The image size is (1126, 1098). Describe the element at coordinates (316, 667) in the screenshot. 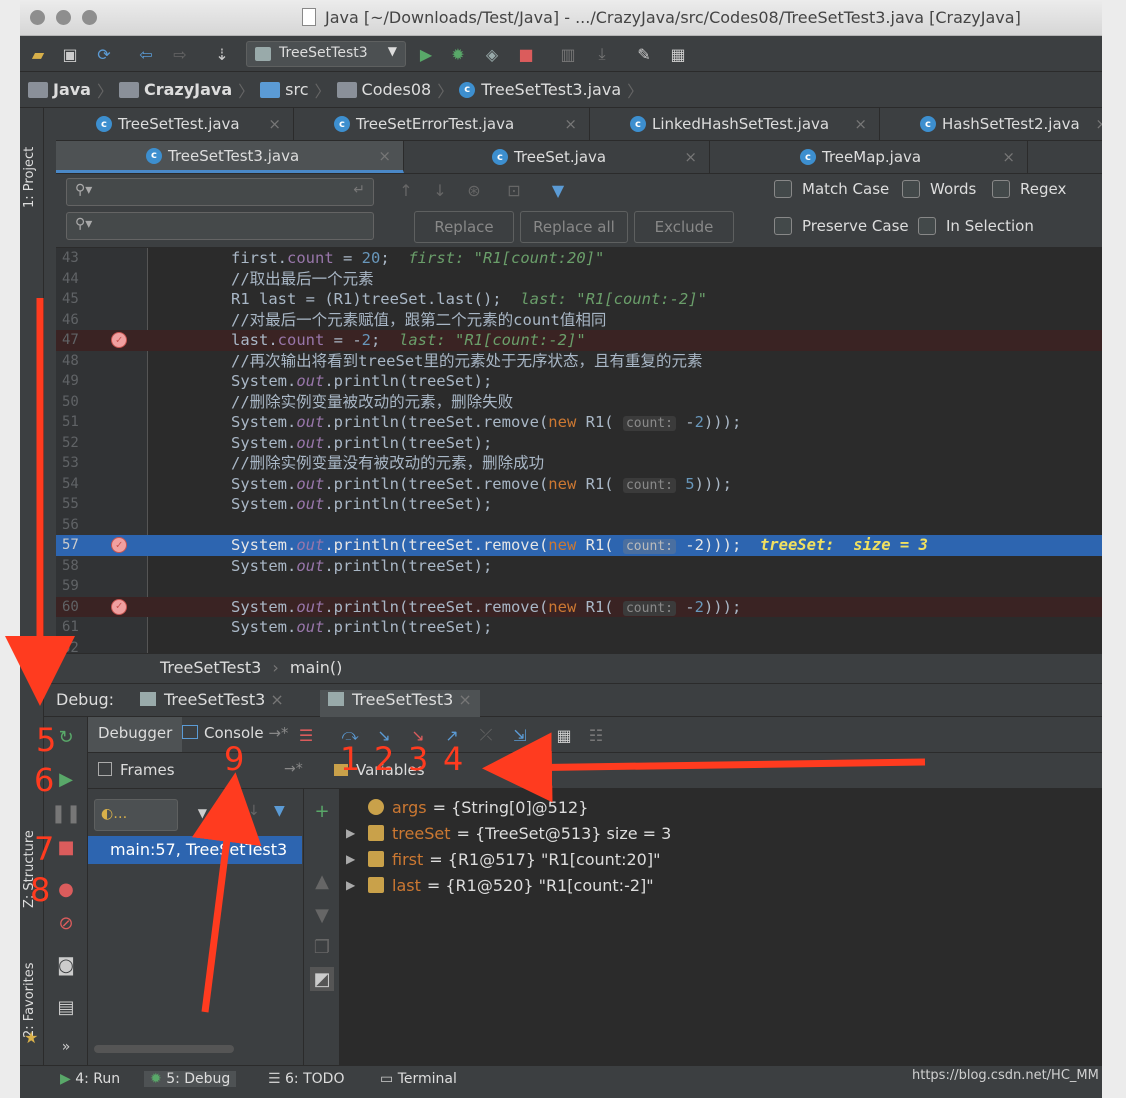

I see `breadcrumb-method: main()` at that location.